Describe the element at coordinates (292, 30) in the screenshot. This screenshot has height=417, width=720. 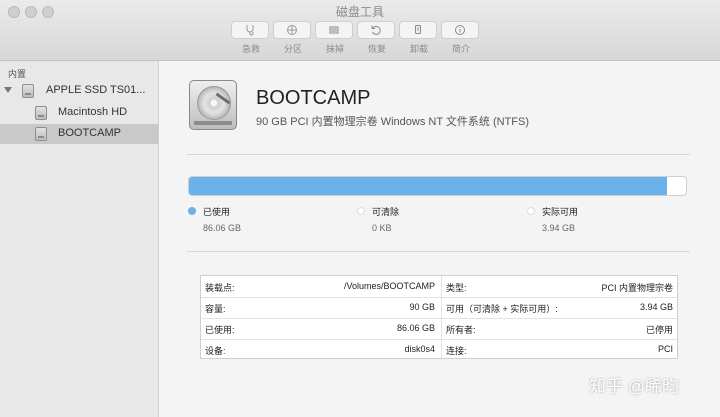
I see `partition-icon` at that location.